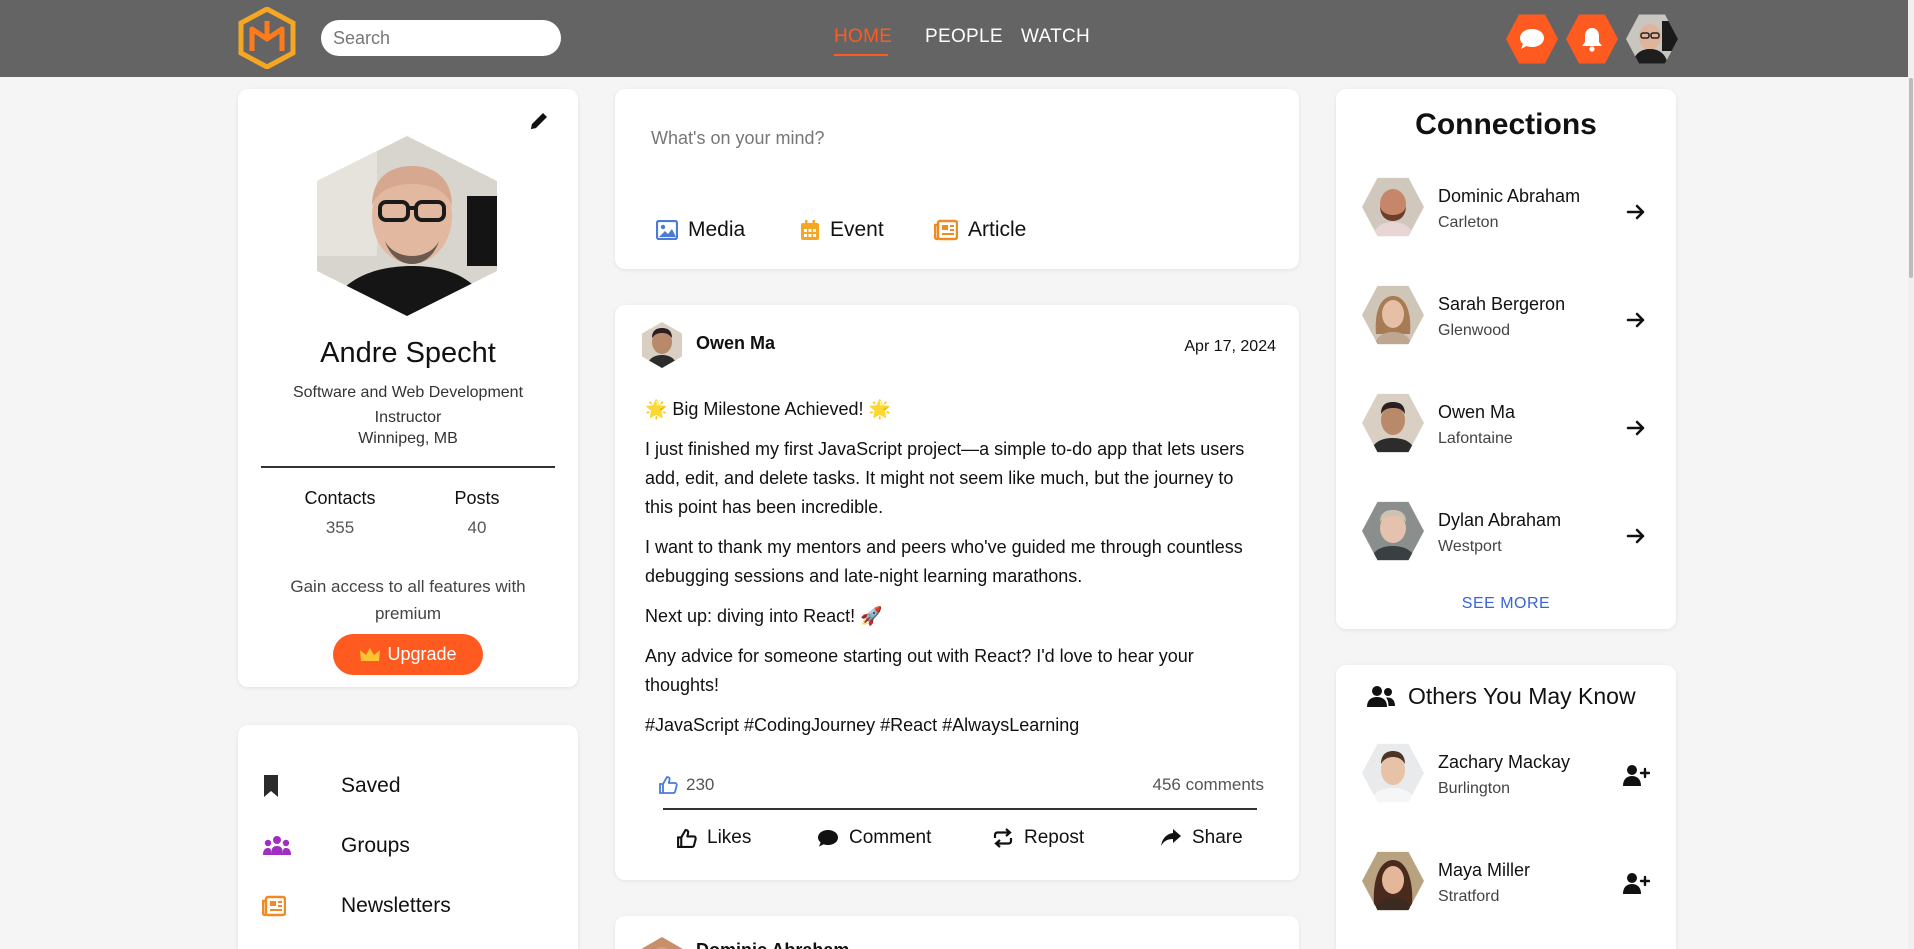 This screenshot has width=1914, height=949. What do you see at coordinates (729, 837) in the screenshot?
I see `like-label: Likes` at bounding box center [729, 837].